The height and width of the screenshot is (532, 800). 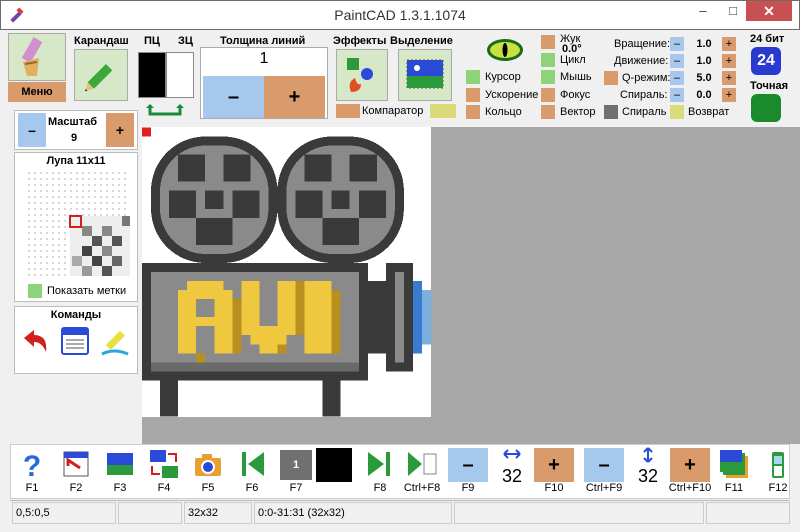 What do you see at coordinates (120, 464) in the screenshot?
I see `open-image-icon` at bounding box center [120, 464].